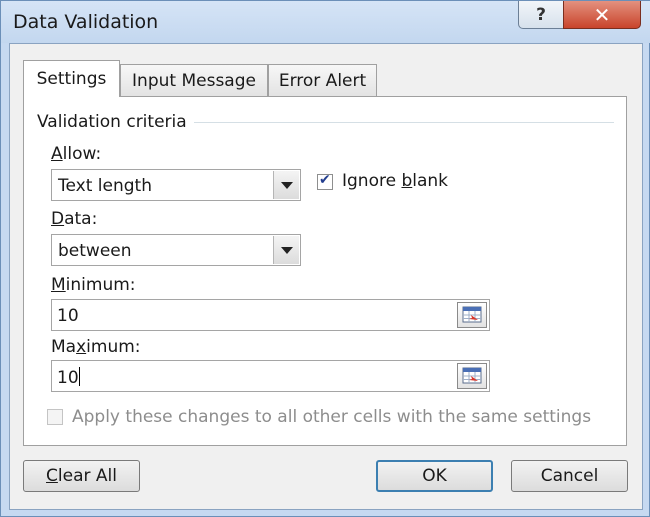 The image size is (650, 517). Describe the element at coordinates (395, 181) in the screenshot. I see `ignore-blank-label: Ignore blank` at that location.